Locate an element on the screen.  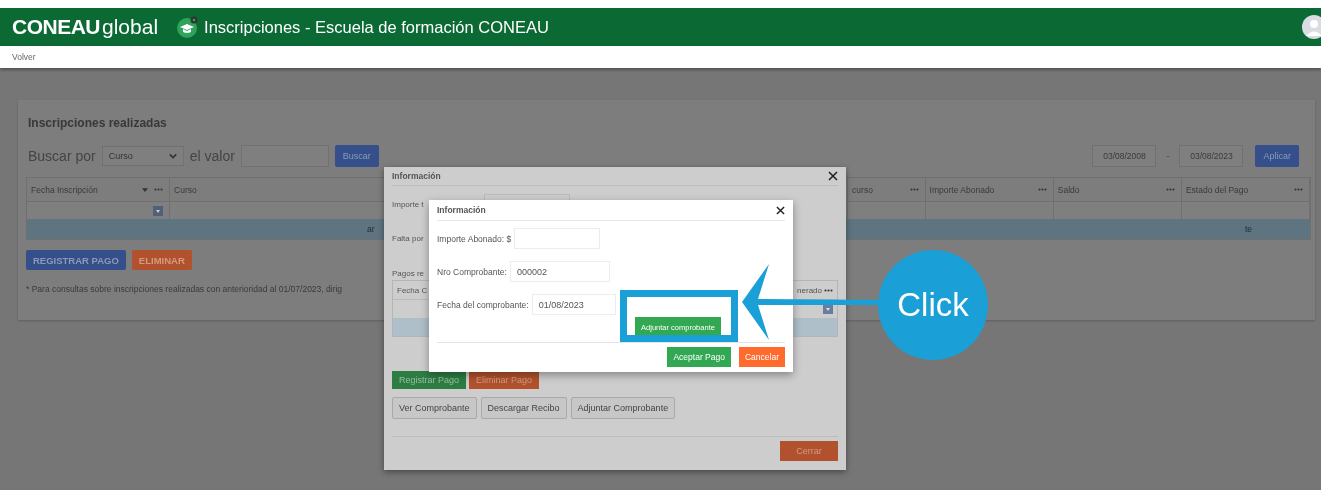
action-button: ELIMINAR is located at coordinates (161, 260).